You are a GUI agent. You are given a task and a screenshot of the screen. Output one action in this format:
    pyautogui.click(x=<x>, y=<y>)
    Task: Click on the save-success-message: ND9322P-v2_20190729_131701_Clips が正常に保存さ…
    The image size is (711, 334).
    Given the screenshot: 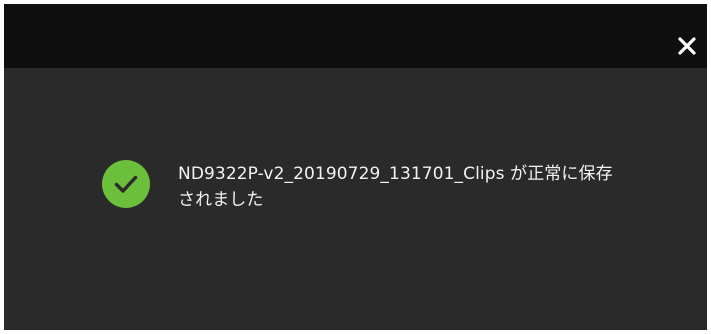 What is the action you would take?
    pyautogui.click(x=395, y=187)
    